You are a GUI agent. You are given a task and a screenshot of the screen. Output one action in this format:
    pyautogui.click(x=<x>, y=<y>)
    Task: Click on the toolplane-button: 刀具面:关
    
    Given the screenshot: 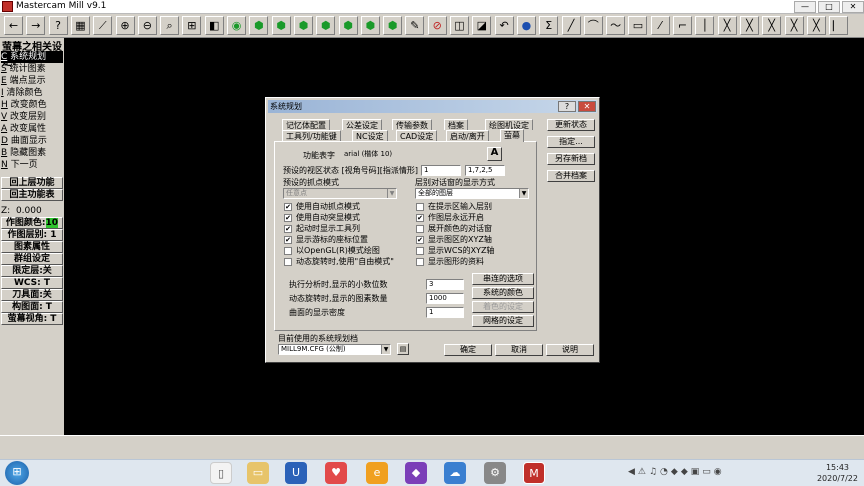 What is the action you would take?
    pyautogui.click(x=32, y=295)
    